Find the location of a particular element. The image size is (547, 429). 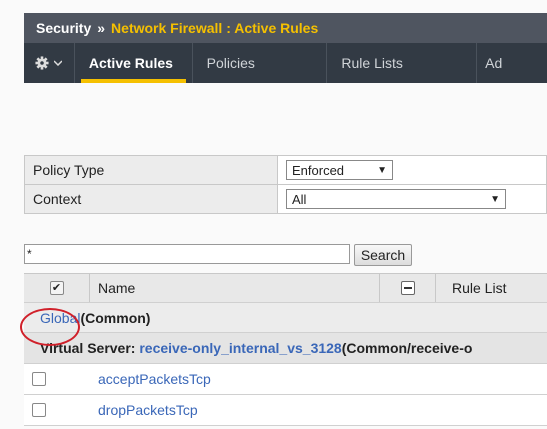

table-row: acceptPacketsTcp is located at coordinates (285, 379).